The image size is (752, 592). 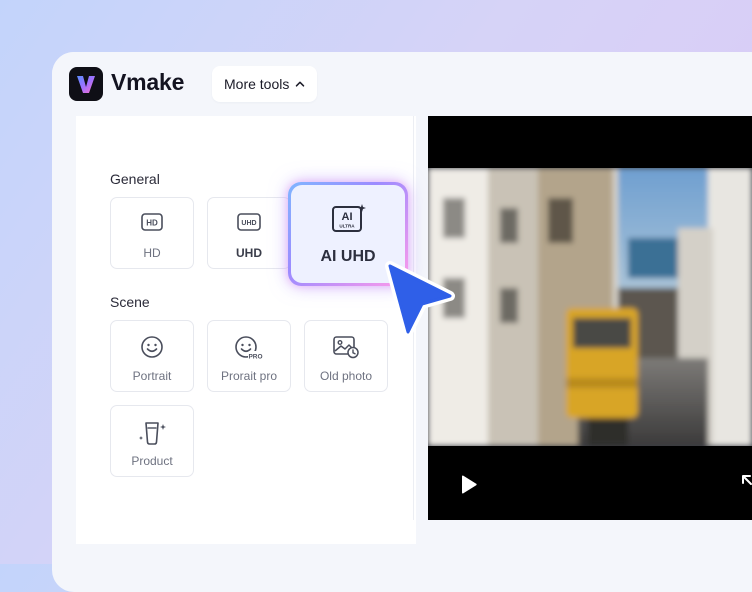 I want to click on hd-icon: HD, so click(x=152, y=222).